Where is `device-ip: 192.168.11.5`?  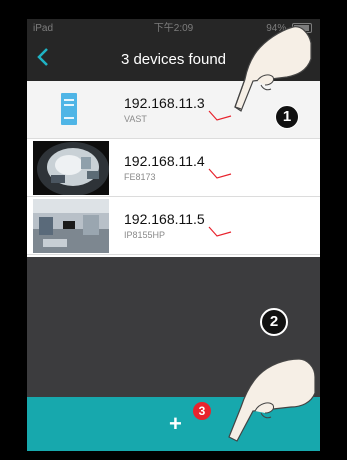
device-ip: 192.168.11.5 is located at coordinates (164, 219).